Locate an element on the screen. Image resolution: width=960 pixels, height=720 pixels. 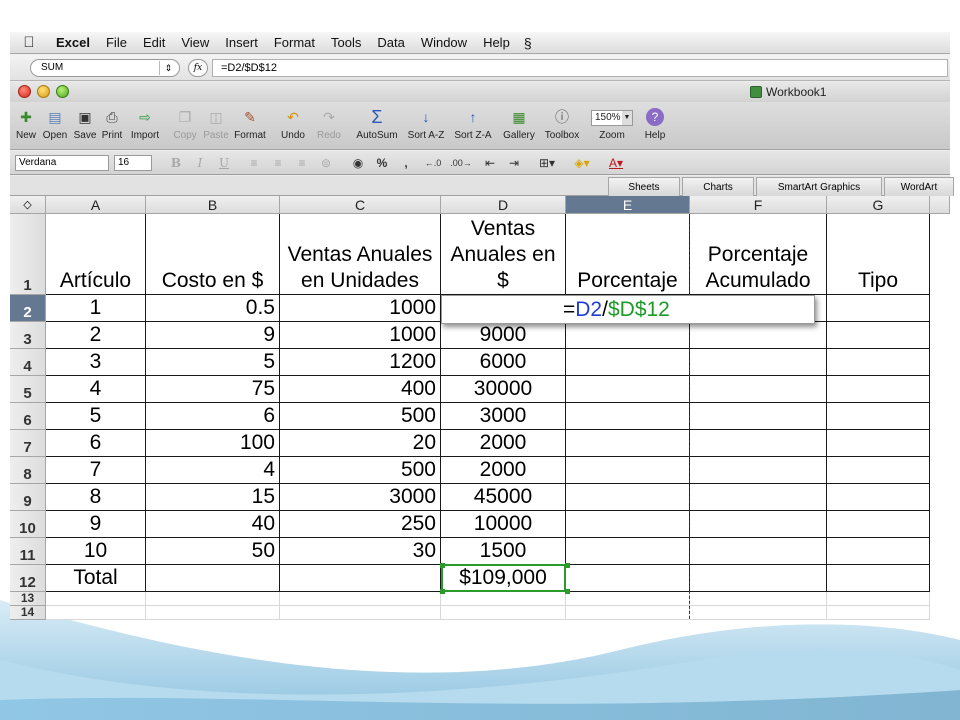
close-window-button is located at coordinates (24, 91).